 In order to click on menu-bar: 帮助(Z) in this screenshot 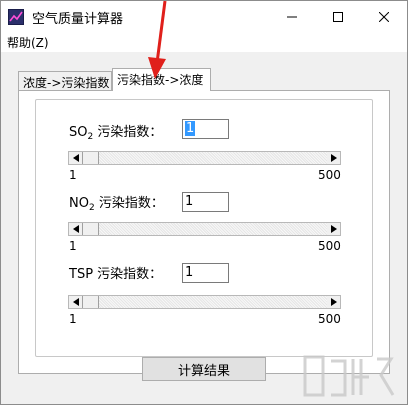, I will do `click(204, 42)`.